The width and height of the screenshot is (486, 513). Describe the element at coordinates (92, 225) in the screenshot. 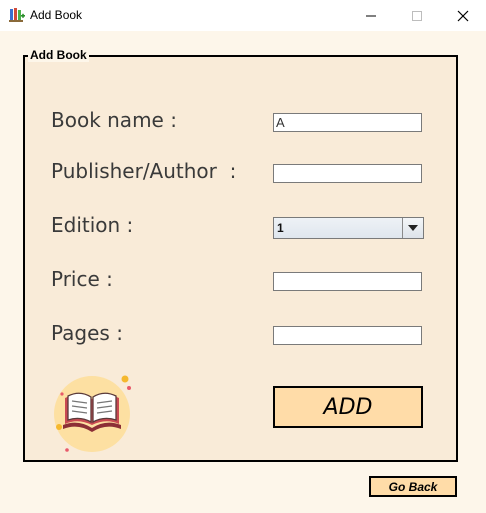

I see `edition-label: Edition :` at that location.